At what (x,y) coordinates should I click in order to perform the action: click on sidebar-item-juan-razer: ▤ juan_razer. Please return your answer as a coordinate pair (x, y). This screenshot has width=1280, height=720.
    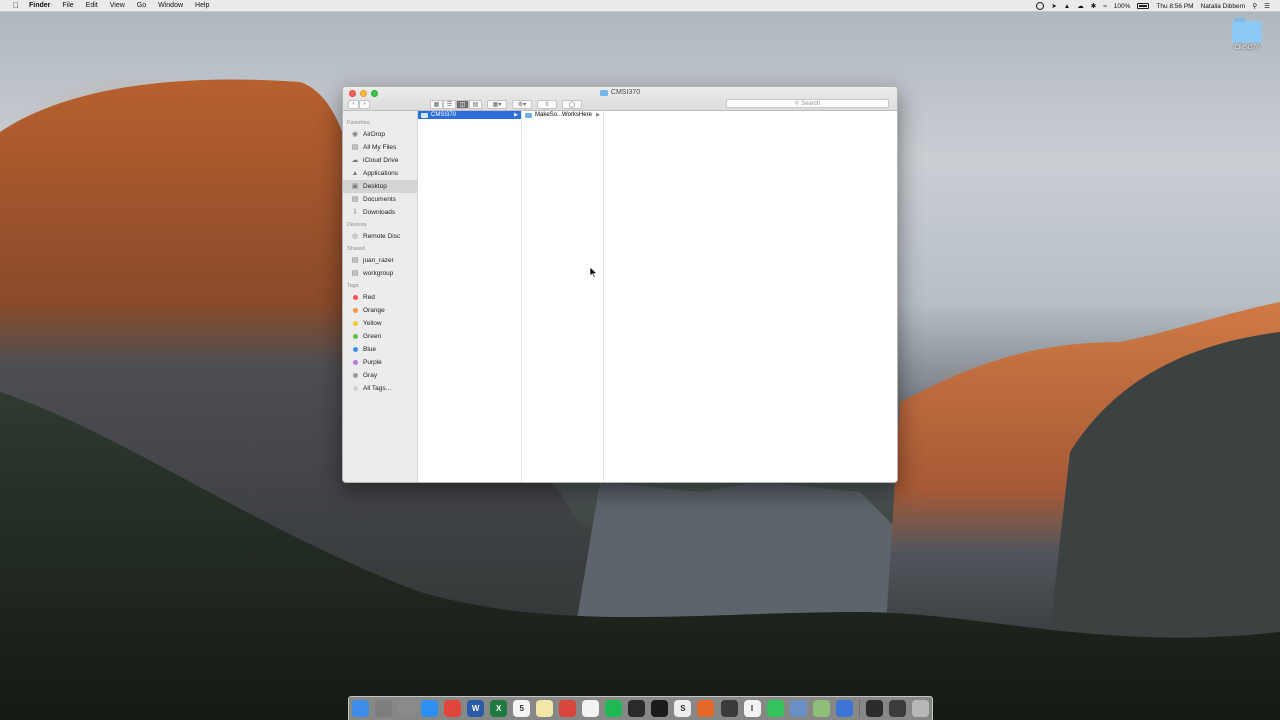
    Looking at the image, I should click on (380, 260).